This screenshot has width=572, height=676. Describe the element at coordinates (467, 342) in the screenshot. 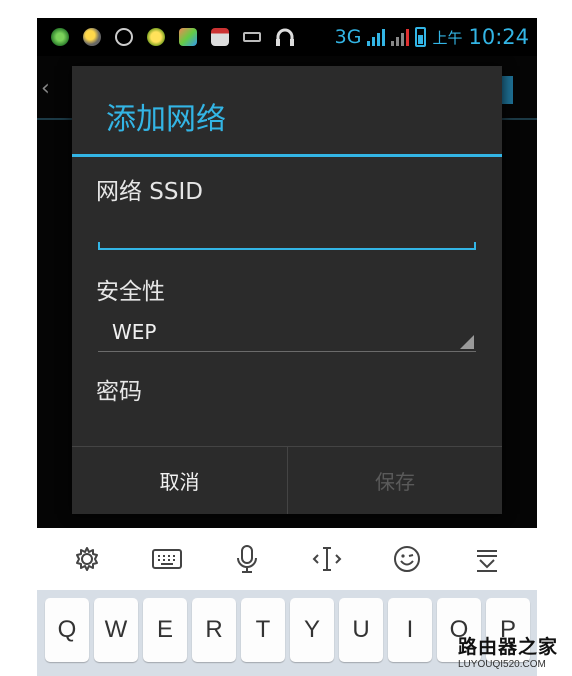

I see `dropdown-arrow-icon` at that location.